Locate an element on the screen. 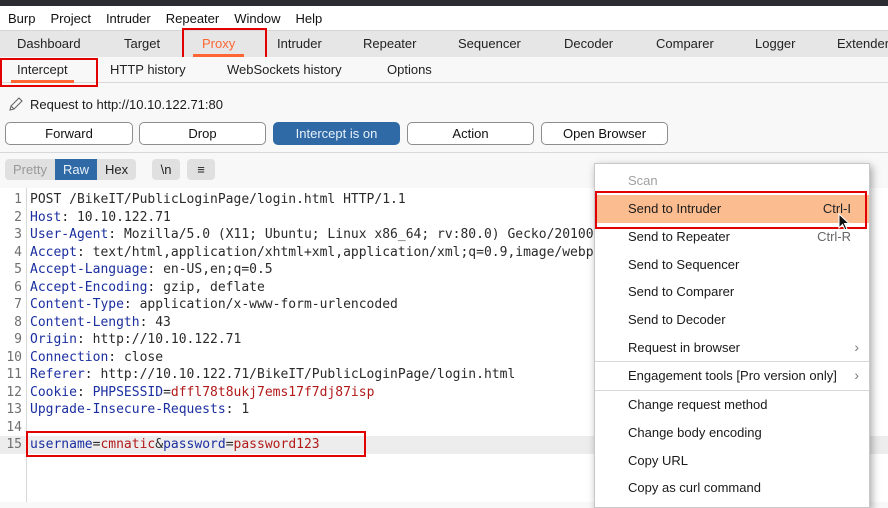  tab-sequencer: Sequencer is located at coordinates (489, 44).